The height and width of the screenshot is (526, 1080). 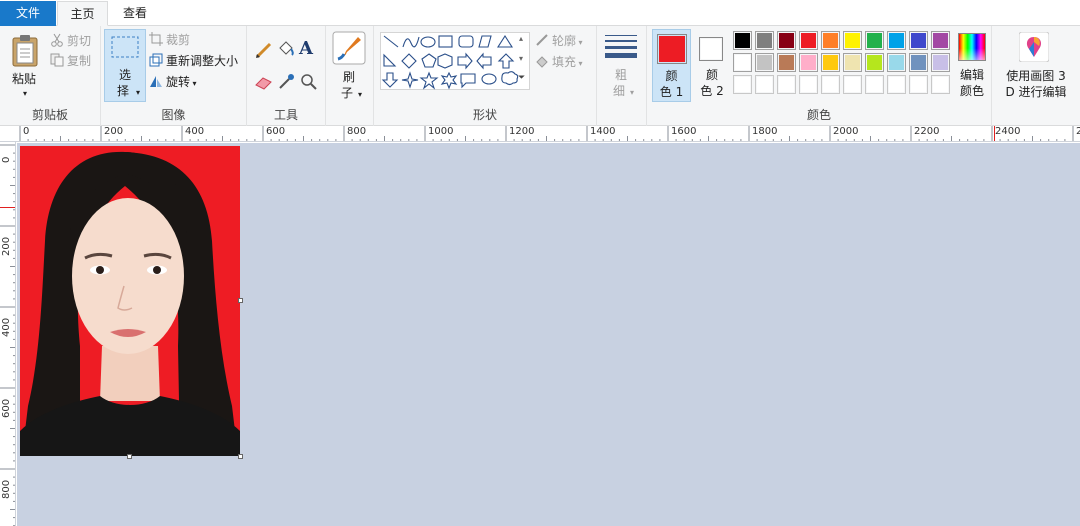 What do you see at coordinates (521, 58) in the screenshot?
I see `shapes-scroll-down-icon: ▾` at bounding box center [521, 58].